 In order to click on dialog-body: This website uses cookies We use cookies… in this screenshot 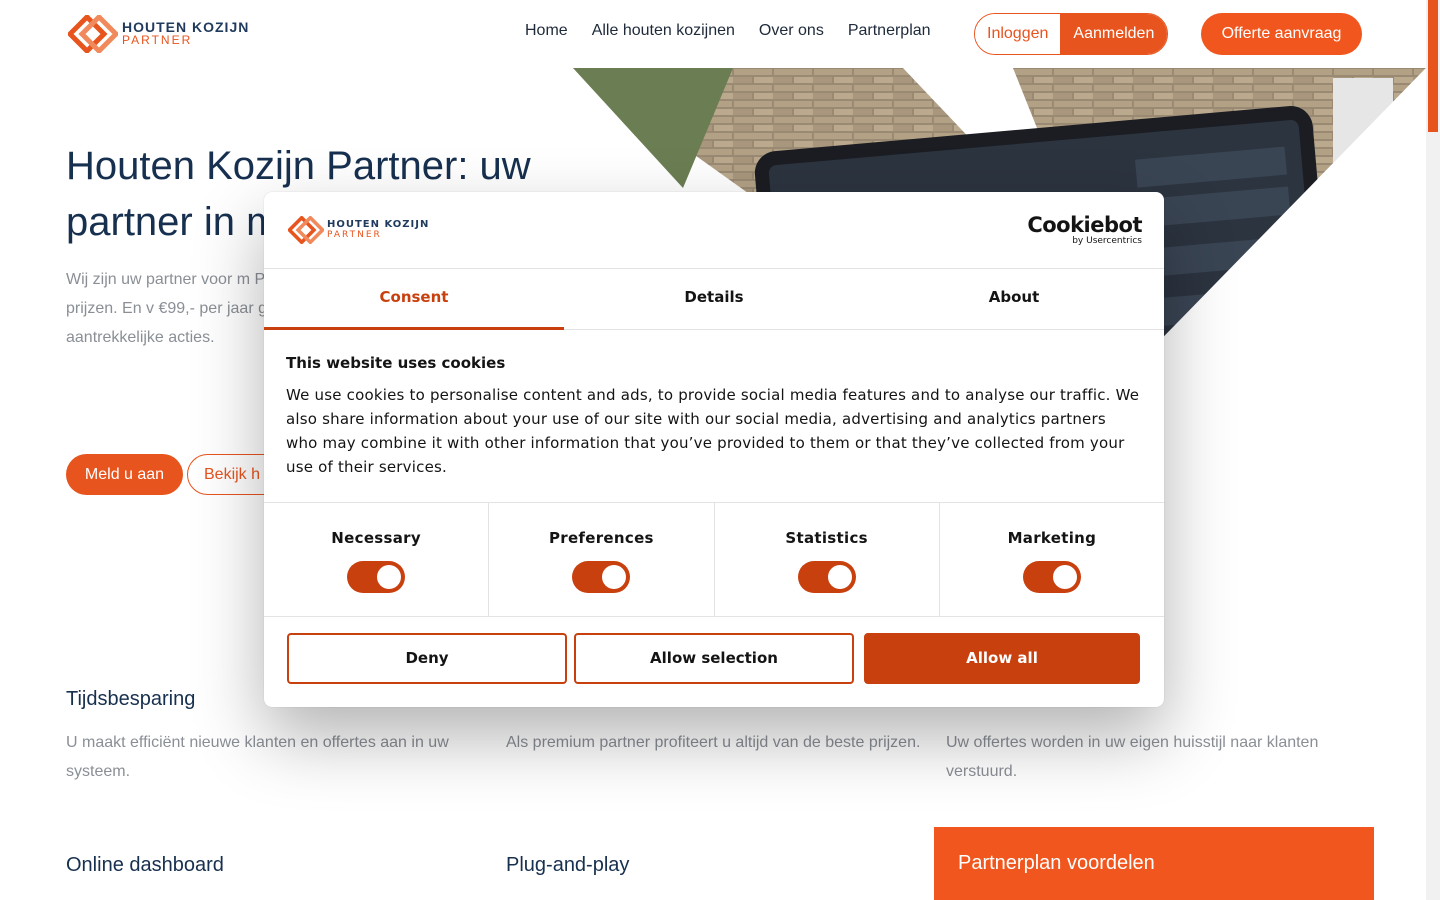, I will do `click(714, 416)`.